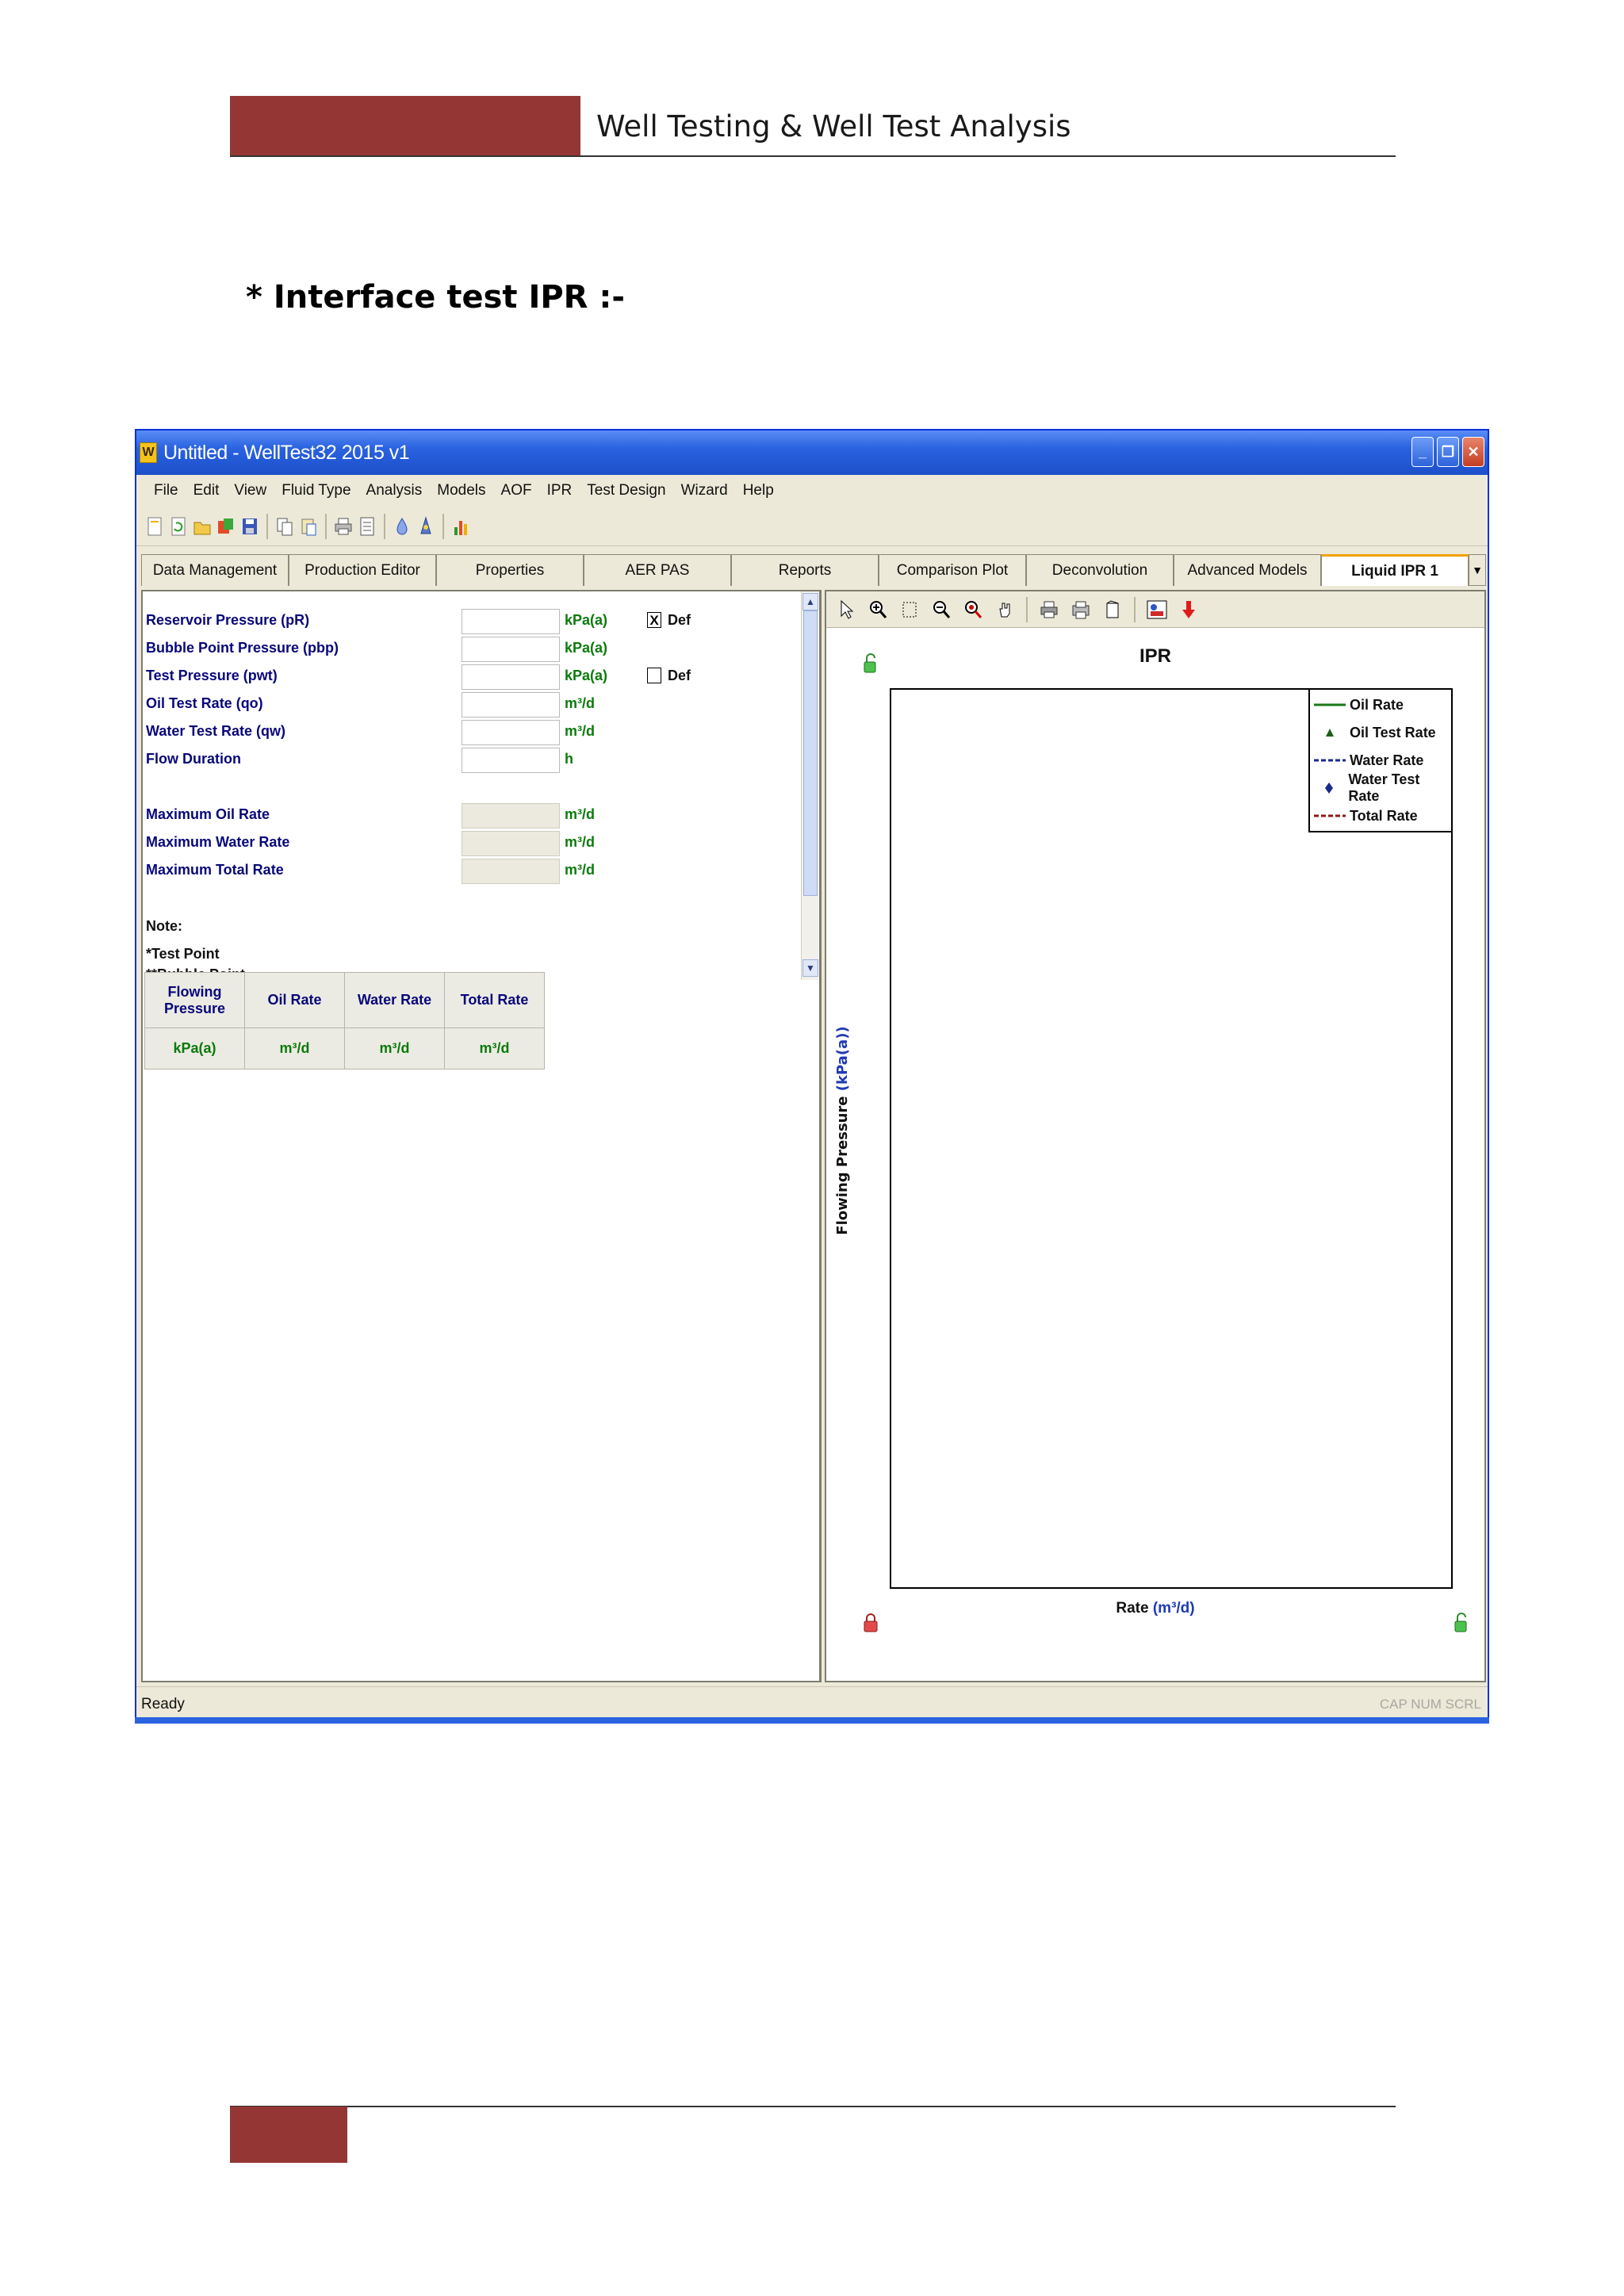  Describe the element at coordinates (249, 526) in the screenshot. I see `save-icon` at that location.